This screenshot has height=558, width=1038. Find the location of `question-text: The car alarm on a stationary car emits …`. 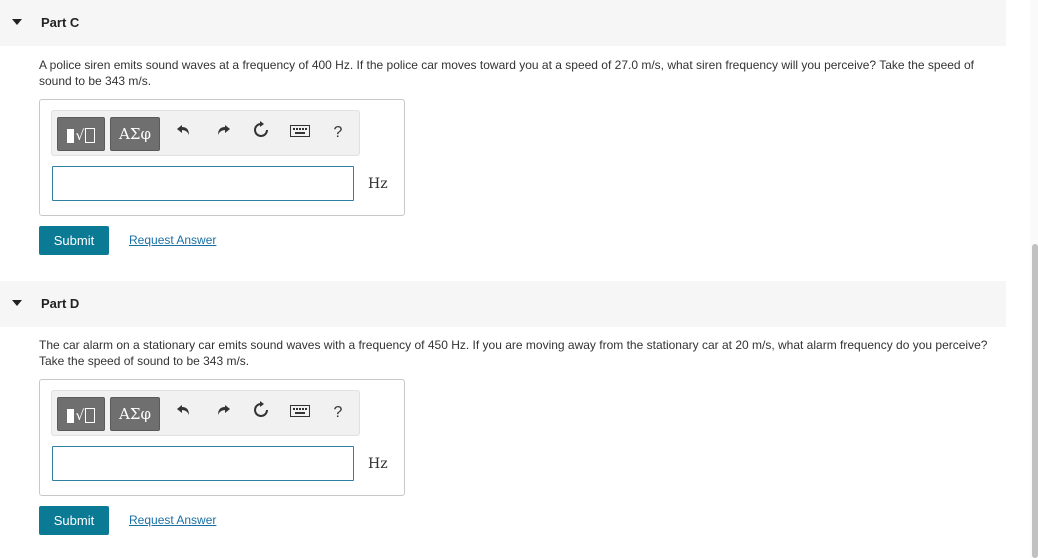

question-text: The car alarm on a stationary car emits … is located at coordinates (513, 353).